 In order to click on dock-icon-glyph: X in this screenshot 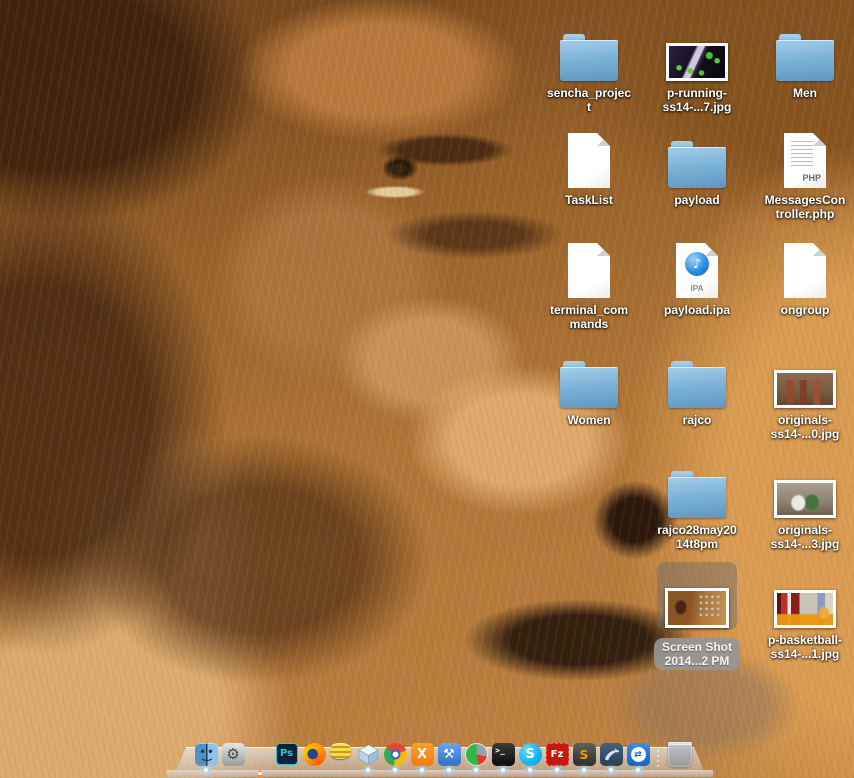, I will do `click(422, 754)`.